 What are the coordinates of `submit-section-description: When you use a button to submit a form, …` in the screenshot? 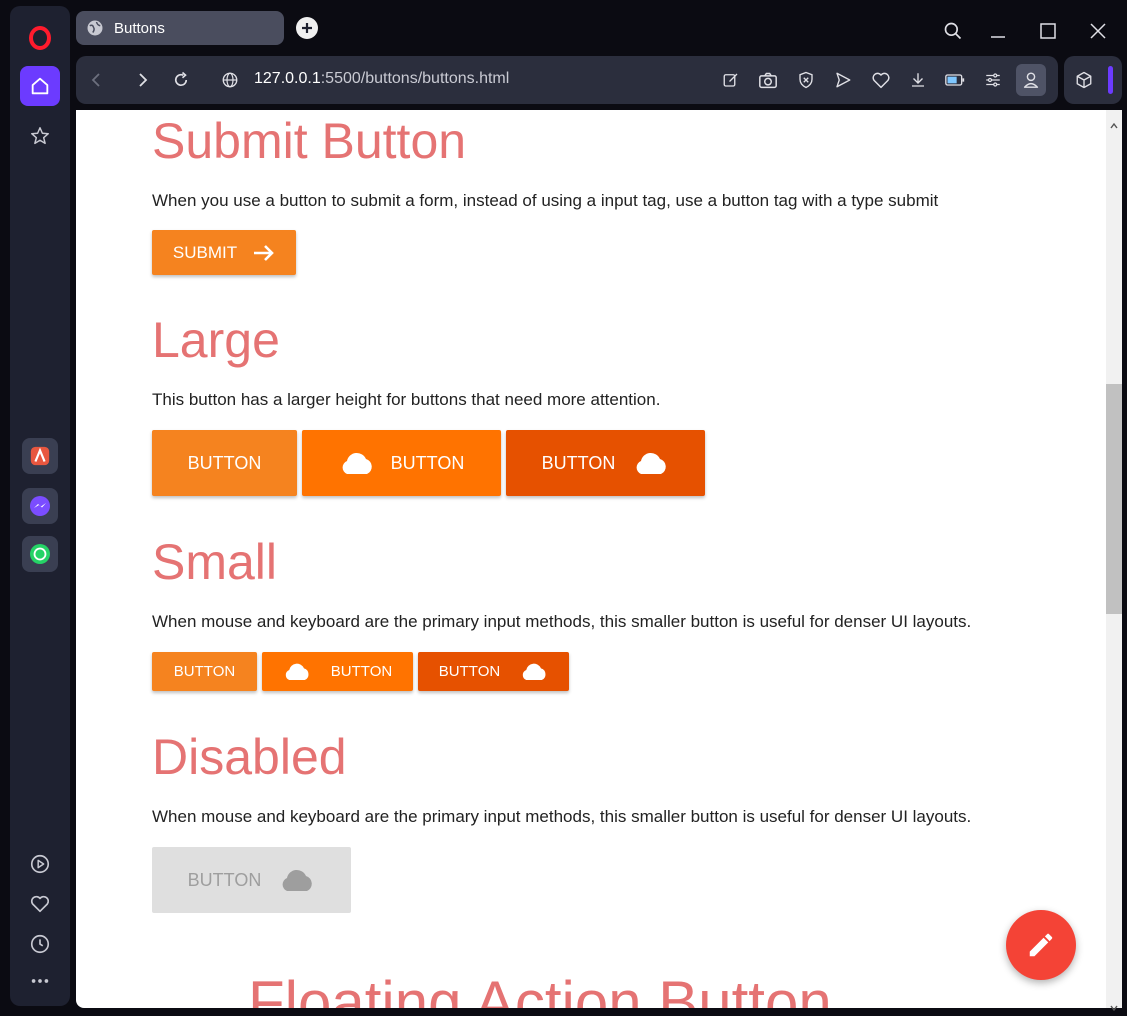 It's located at (545, 200).